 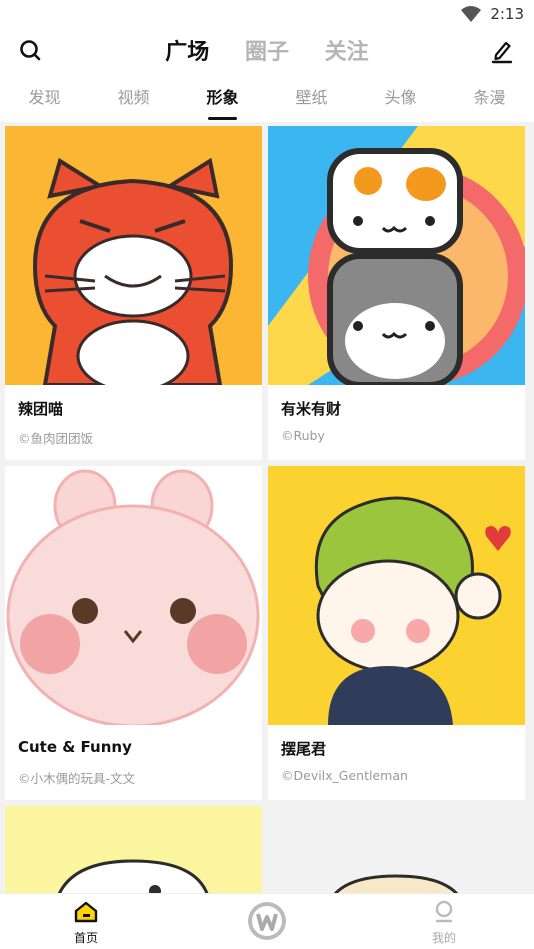 I want to click on status-bar: 2:13, so click(x=267, y=14).